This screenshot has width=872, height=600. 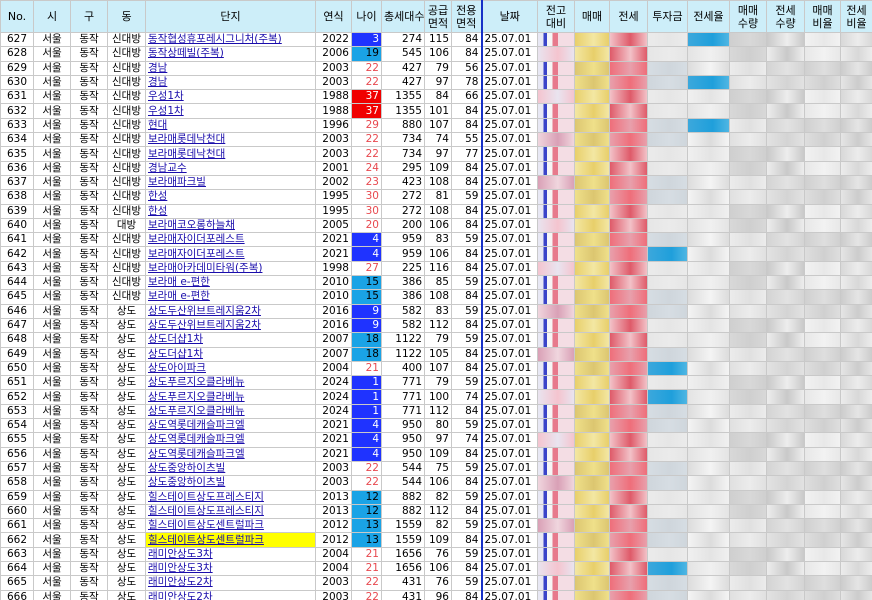 I want to click on cell-row-number: 658, so click(x=17, y=483).